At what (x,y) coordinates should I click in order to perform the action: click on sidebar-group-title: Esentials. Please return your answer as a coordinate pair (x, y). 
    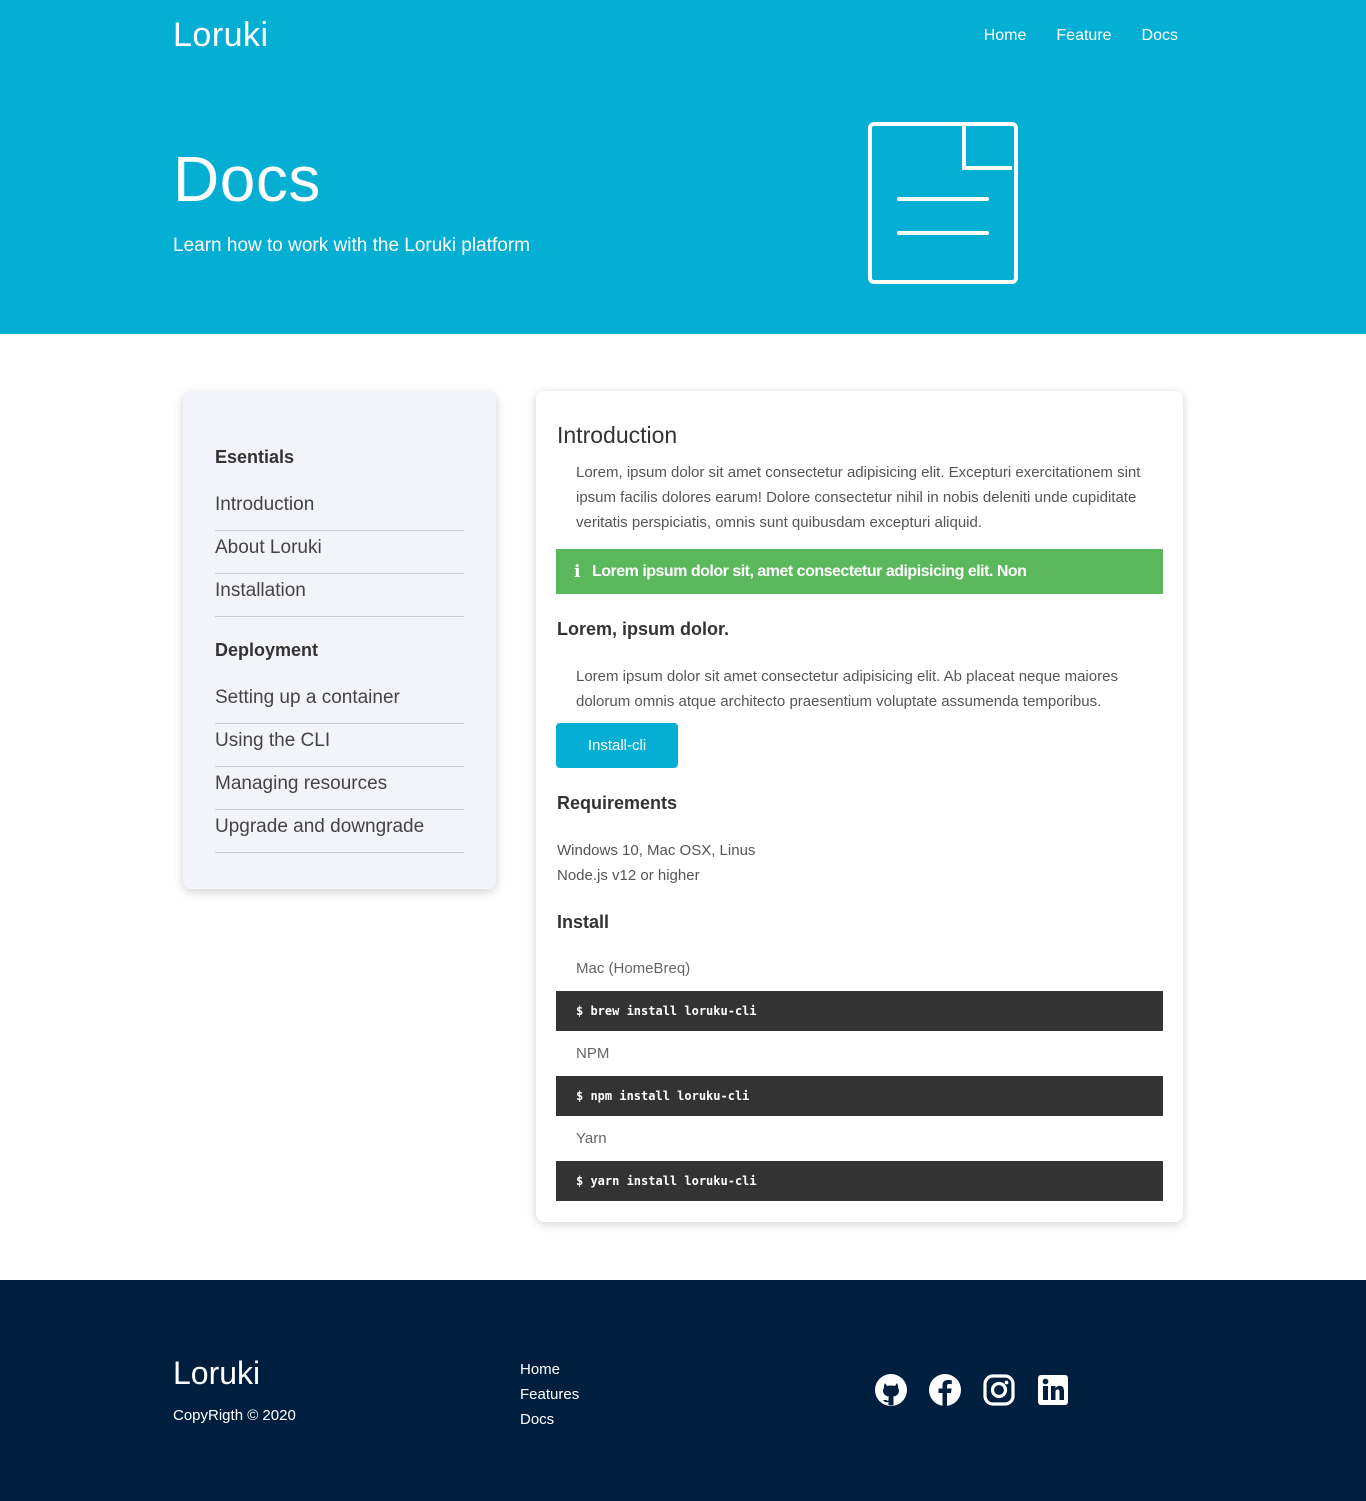
    Looking at the image, I should click on (255, 457).